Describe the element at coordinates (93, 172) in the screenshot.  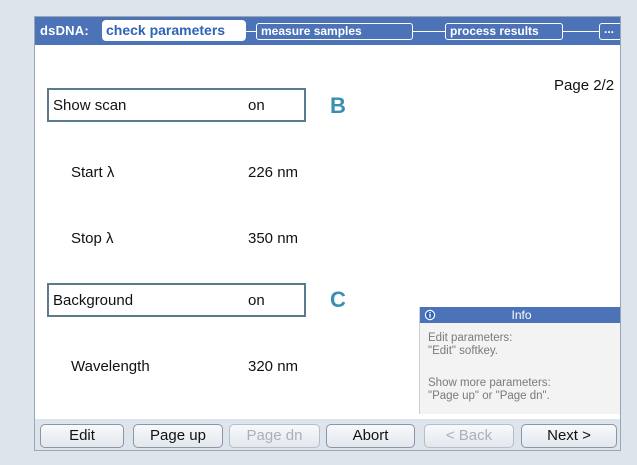
I see `param-label: Start λ` at that location.